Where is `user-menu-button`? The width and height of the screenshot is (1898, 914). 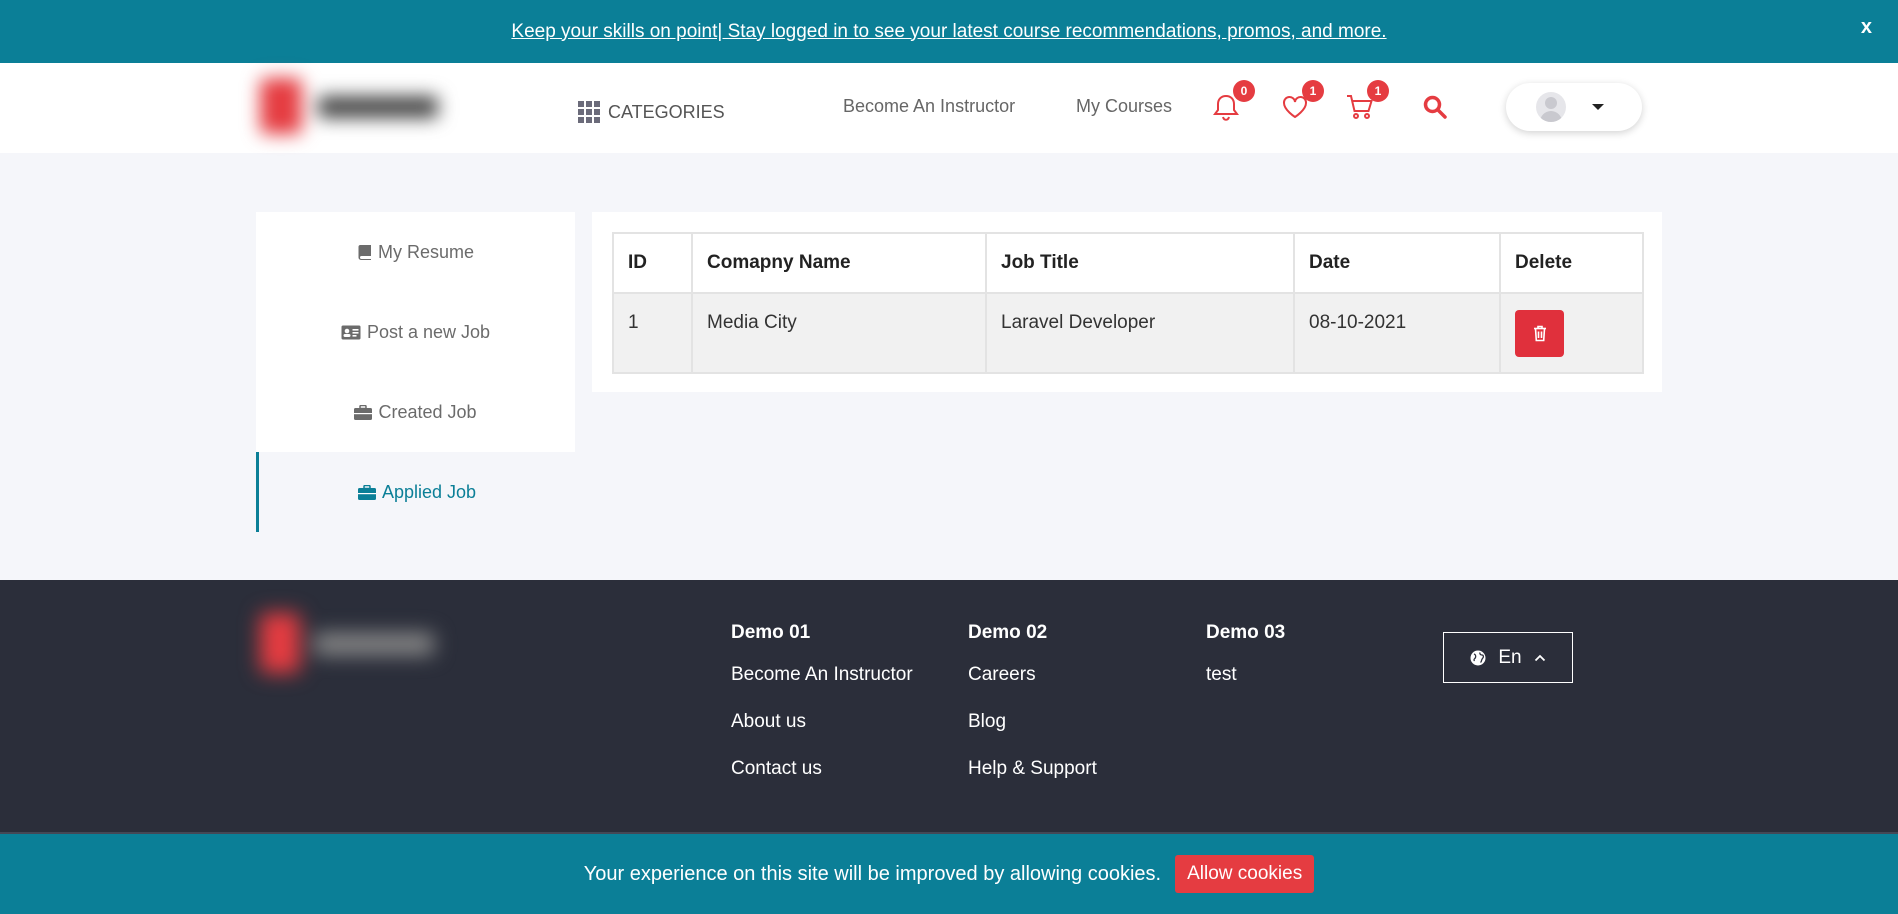
user-menu-button is located at coordinates (1574, 107).